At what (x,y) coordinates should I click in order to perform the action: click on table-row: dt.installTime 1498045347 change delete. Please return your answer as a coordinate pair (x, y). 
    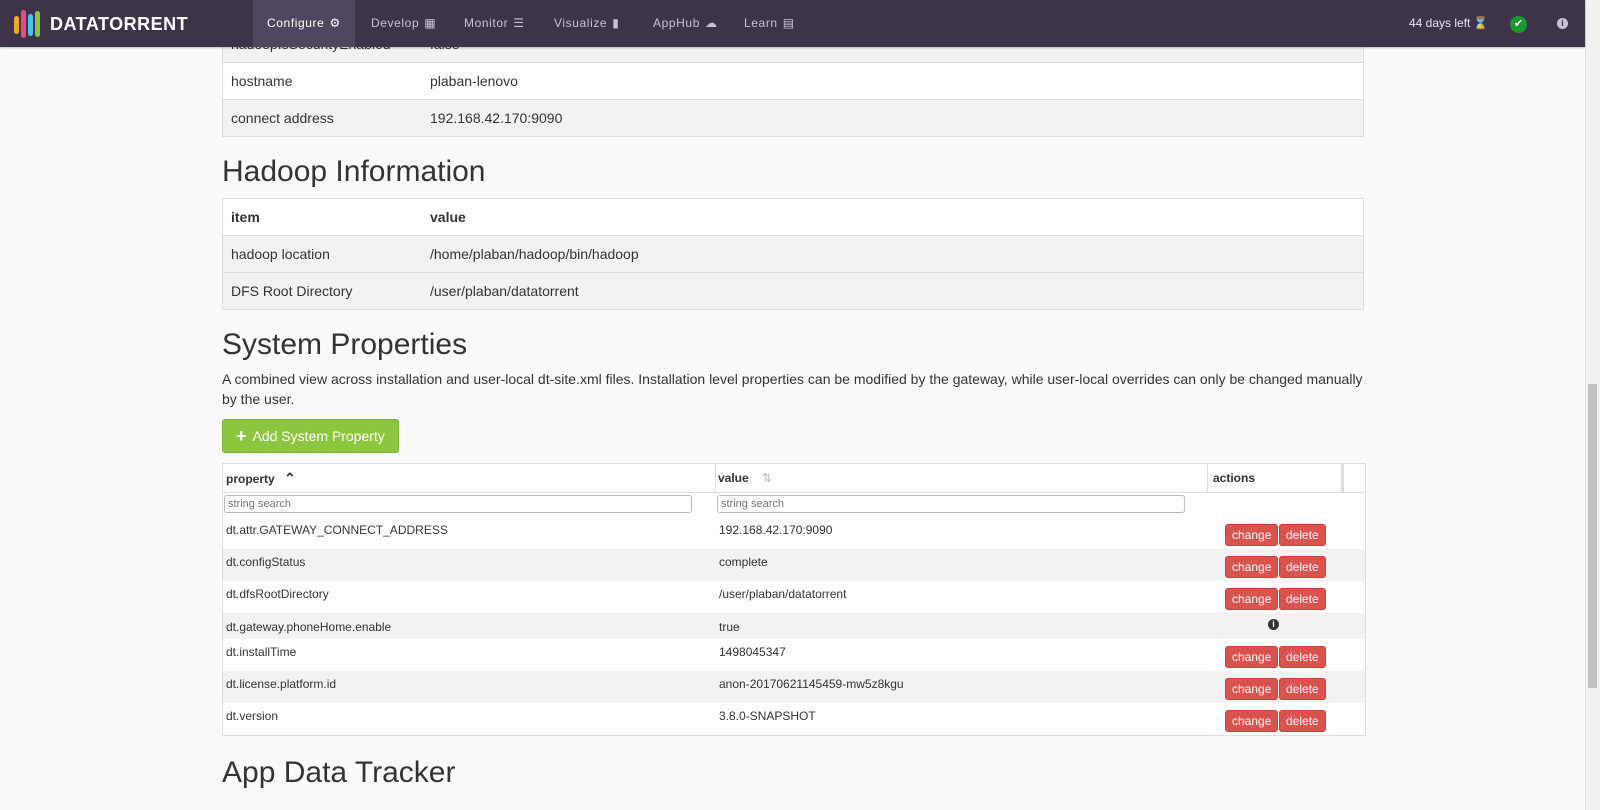
    Looking at the image, I should click on (794, 655).